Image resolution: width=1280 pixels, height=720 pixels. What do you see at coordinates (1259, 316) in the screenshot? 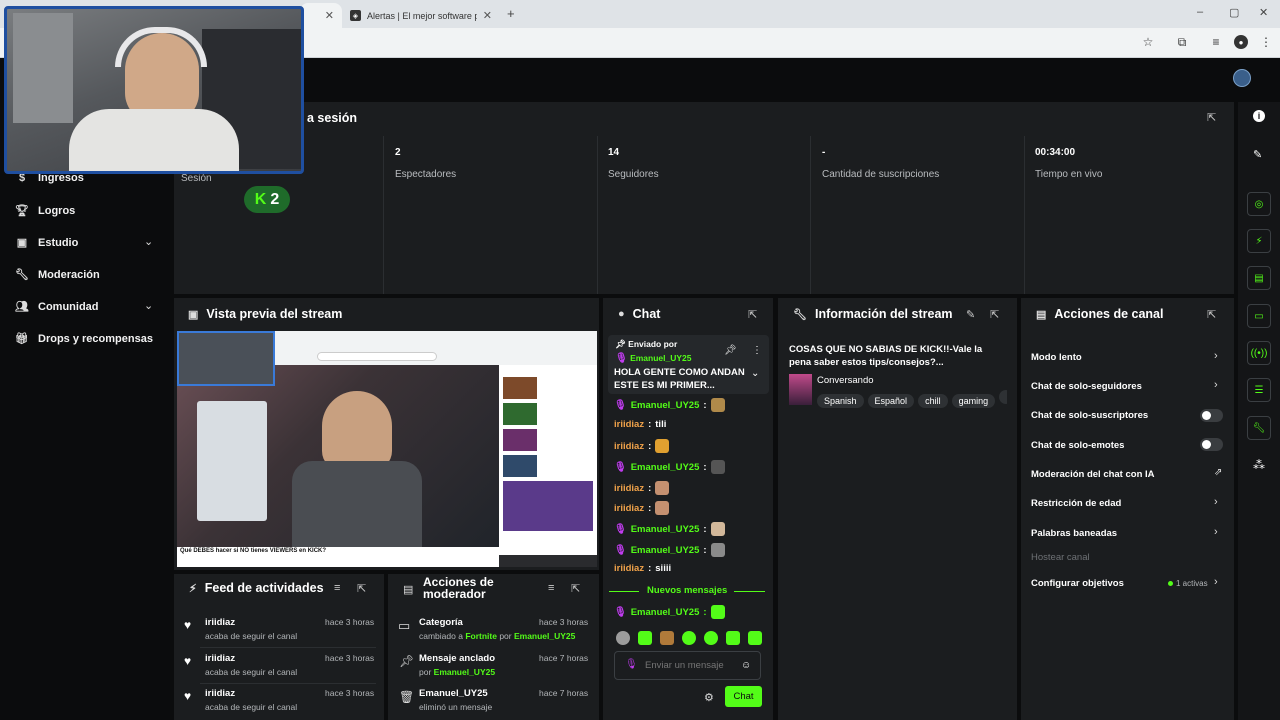
I see `chat-bubble-icon: ▭` at bounding box center [1259, 316].